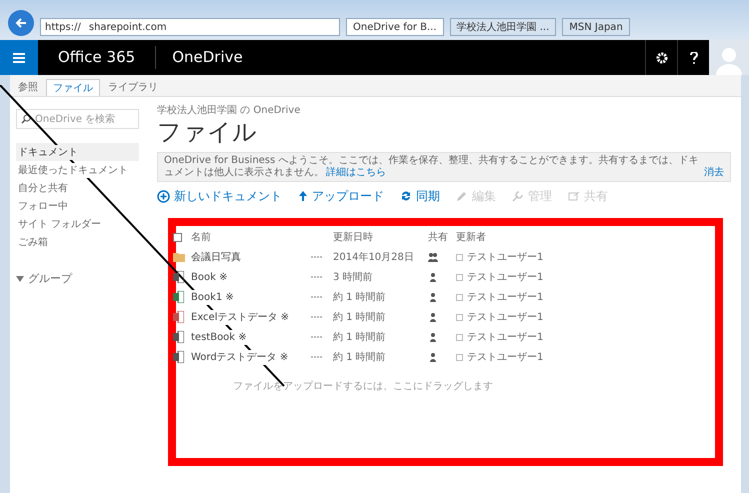 The image size is (749, 493). What do you see at coordinates (43, 188) in the screenshot?
I see `nav-item: 自分と共有` at bounding box center [43, 188].